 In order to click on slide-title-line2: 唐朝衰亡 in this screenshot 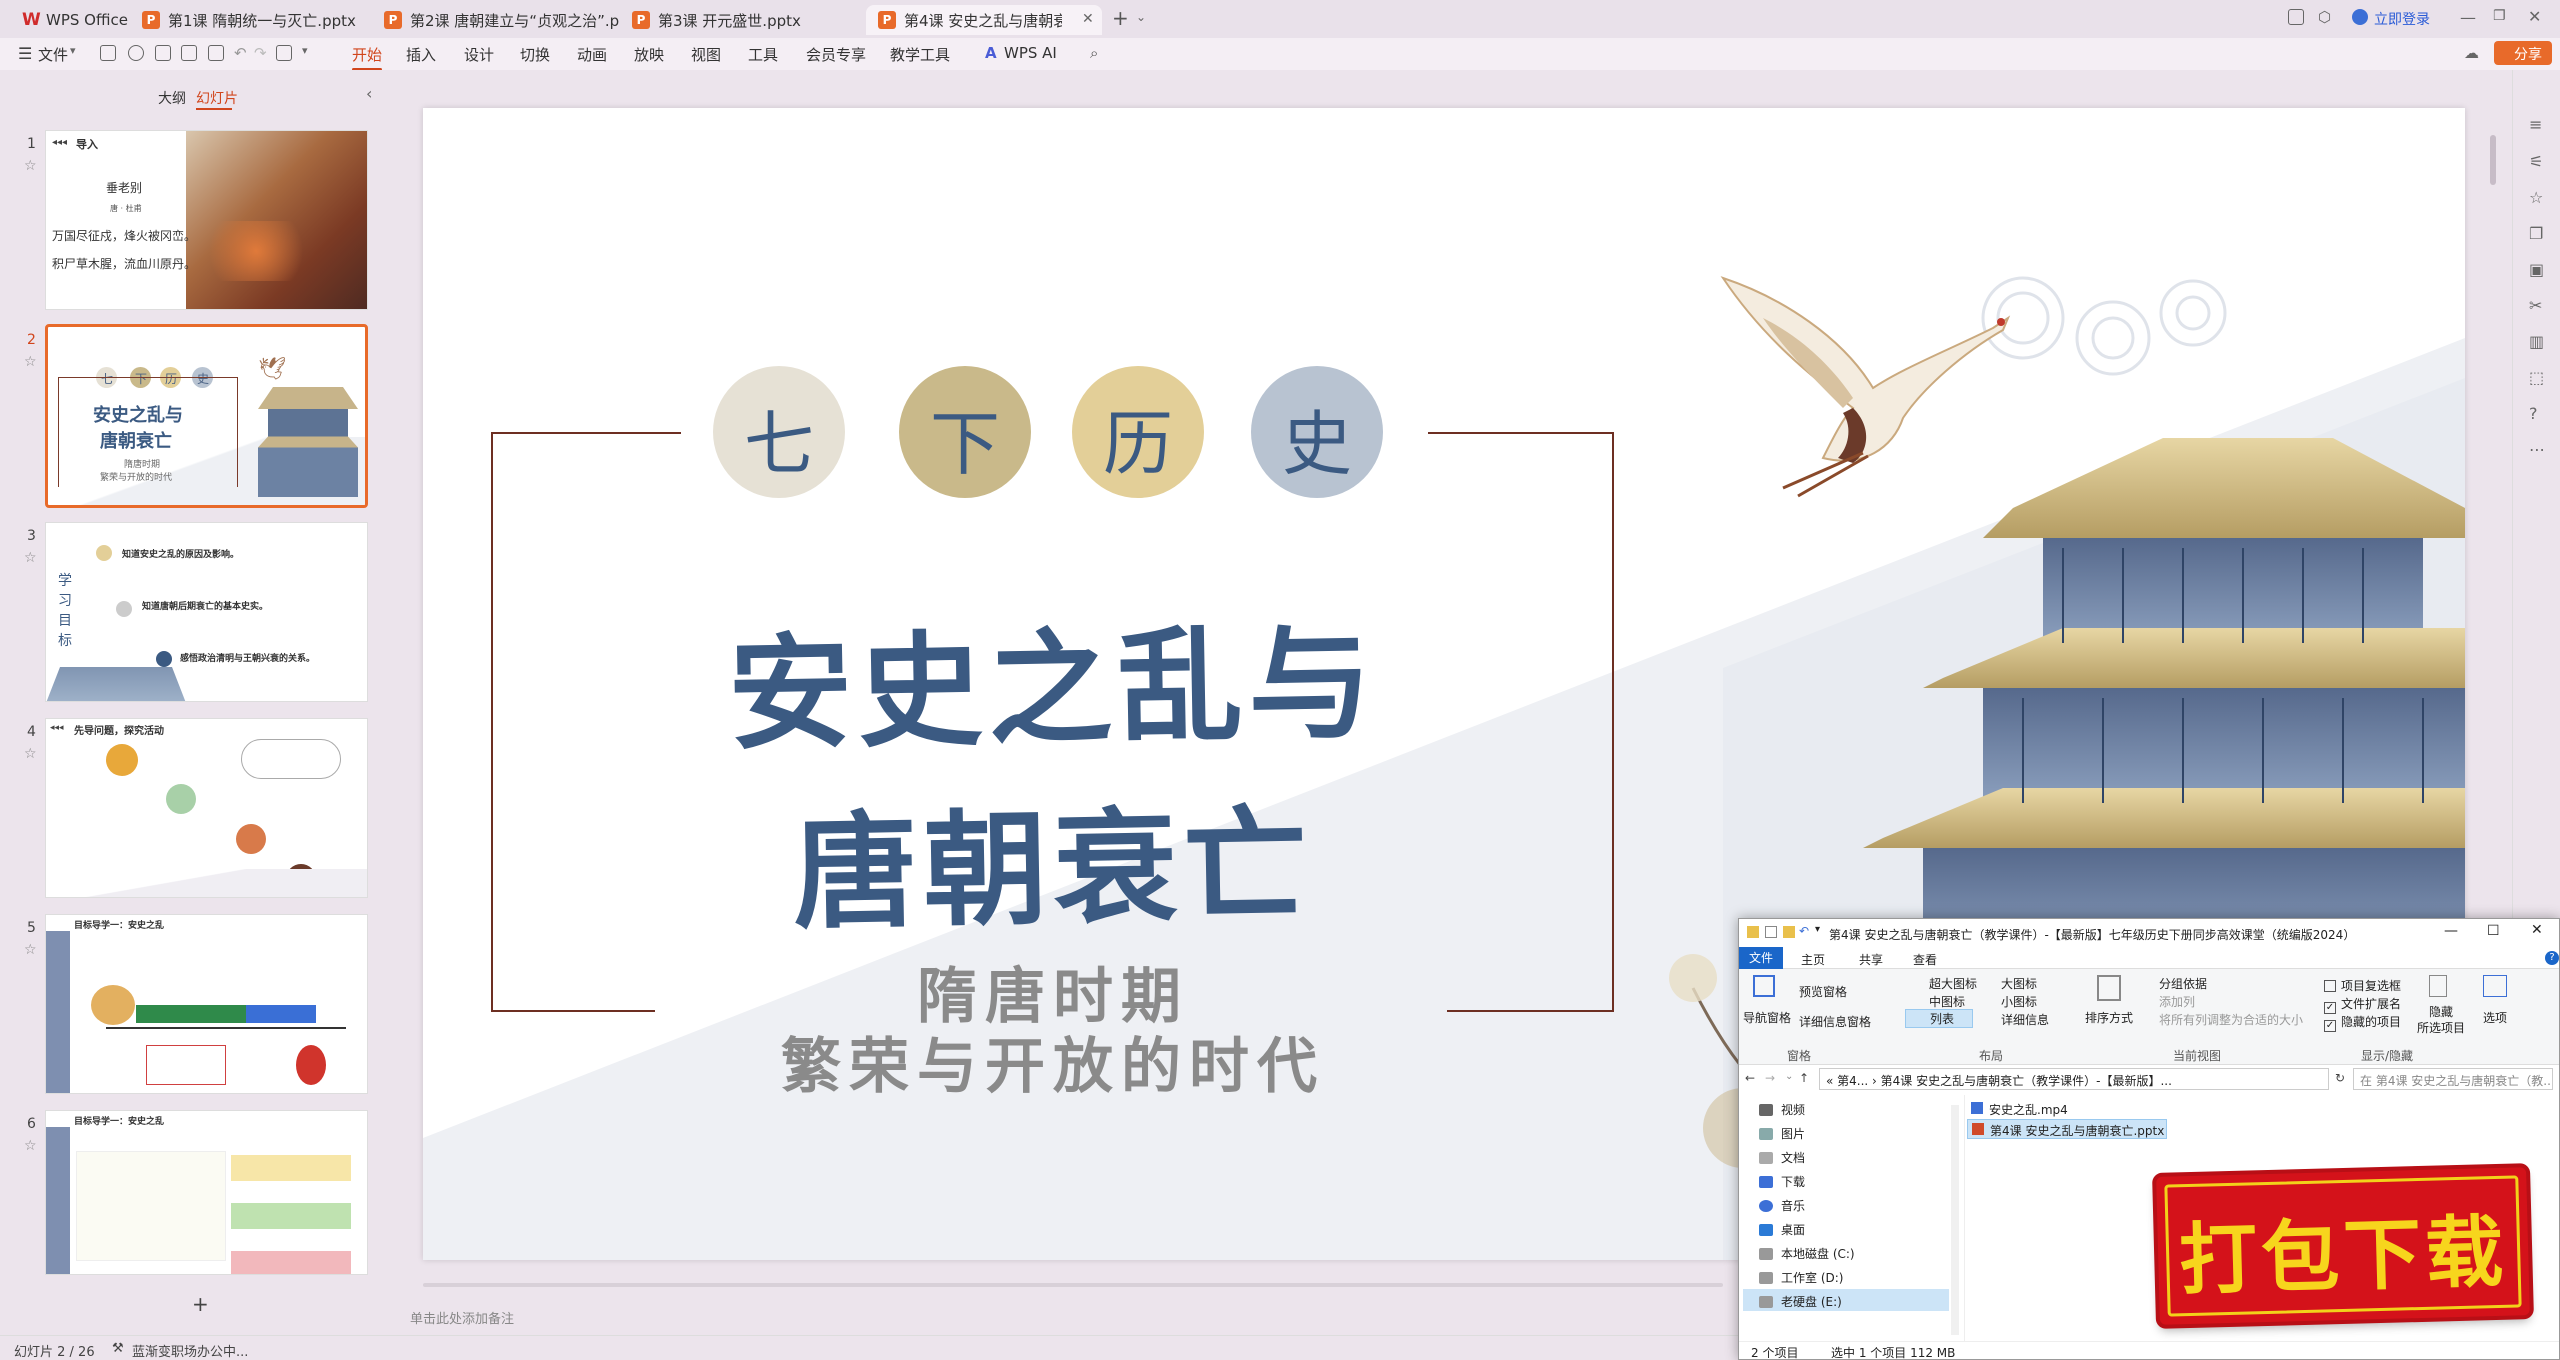, I will do `click(1052, 858)`.